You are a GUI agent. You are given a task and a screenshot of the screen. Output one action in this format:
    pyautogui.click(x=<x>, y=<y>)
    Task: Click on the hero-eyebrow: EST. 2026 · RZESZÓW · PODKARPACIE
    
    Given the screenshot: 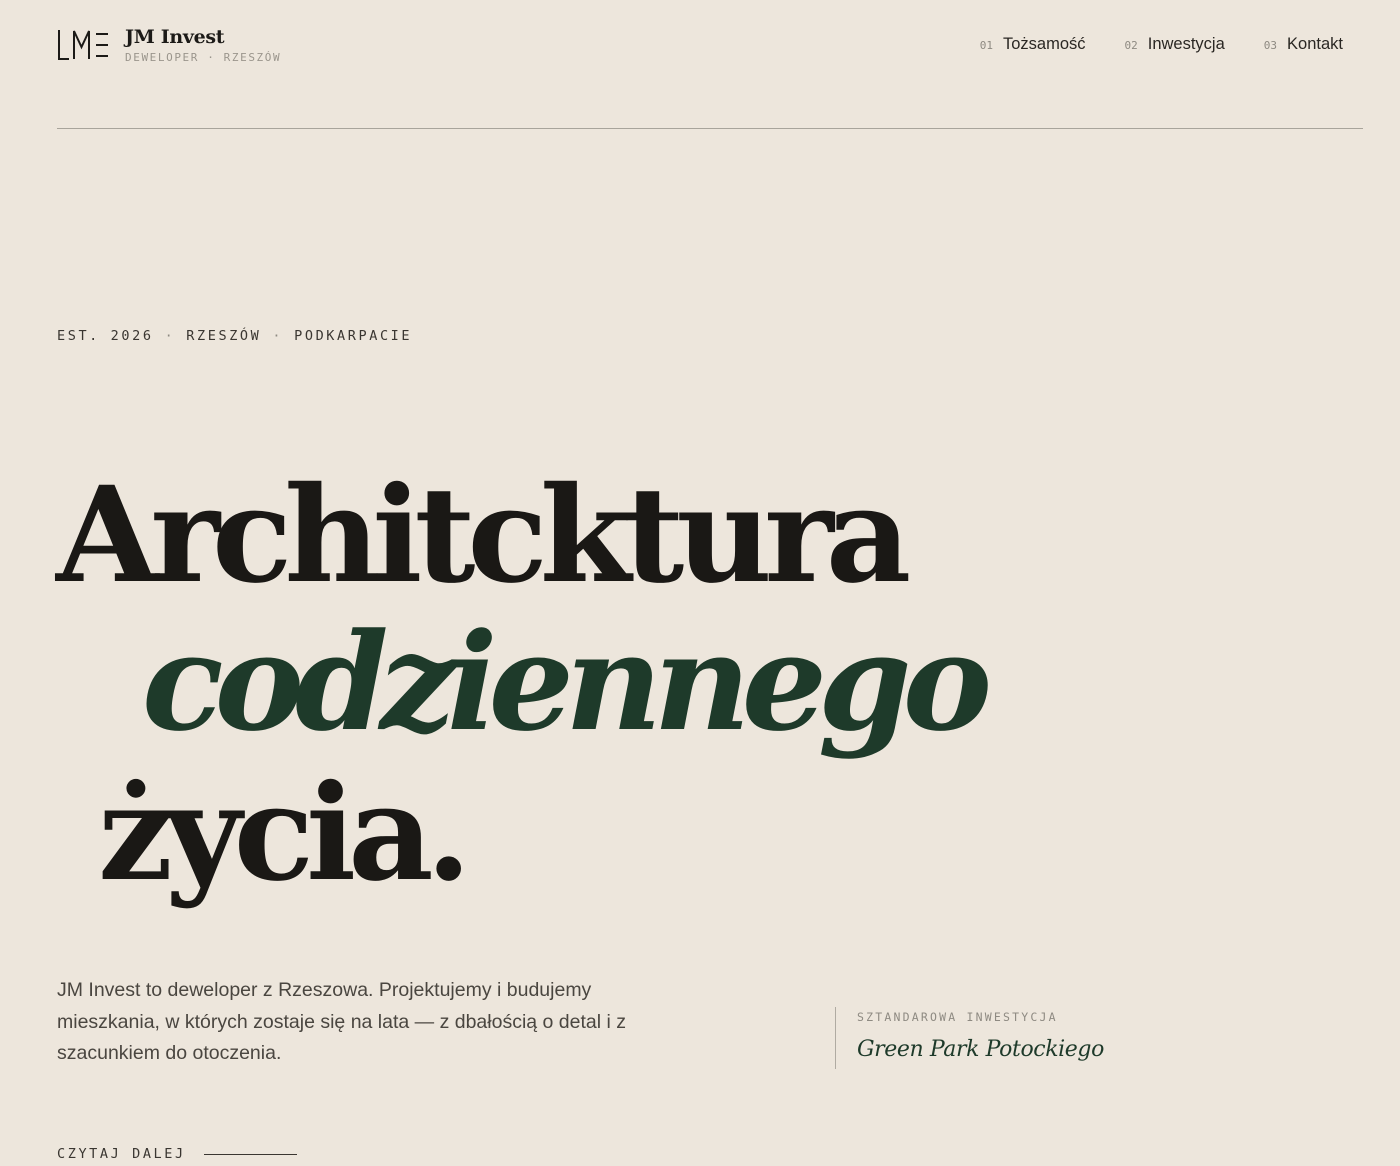 What is the action you would take?
    pyautogui.click(x=234, y=336)
    